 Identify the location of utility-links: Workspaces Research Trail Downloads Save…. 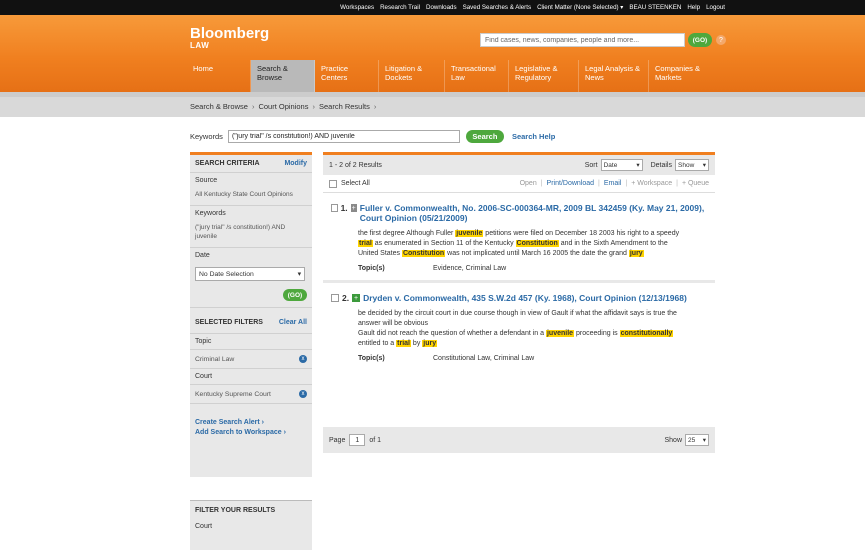
(532, 7).